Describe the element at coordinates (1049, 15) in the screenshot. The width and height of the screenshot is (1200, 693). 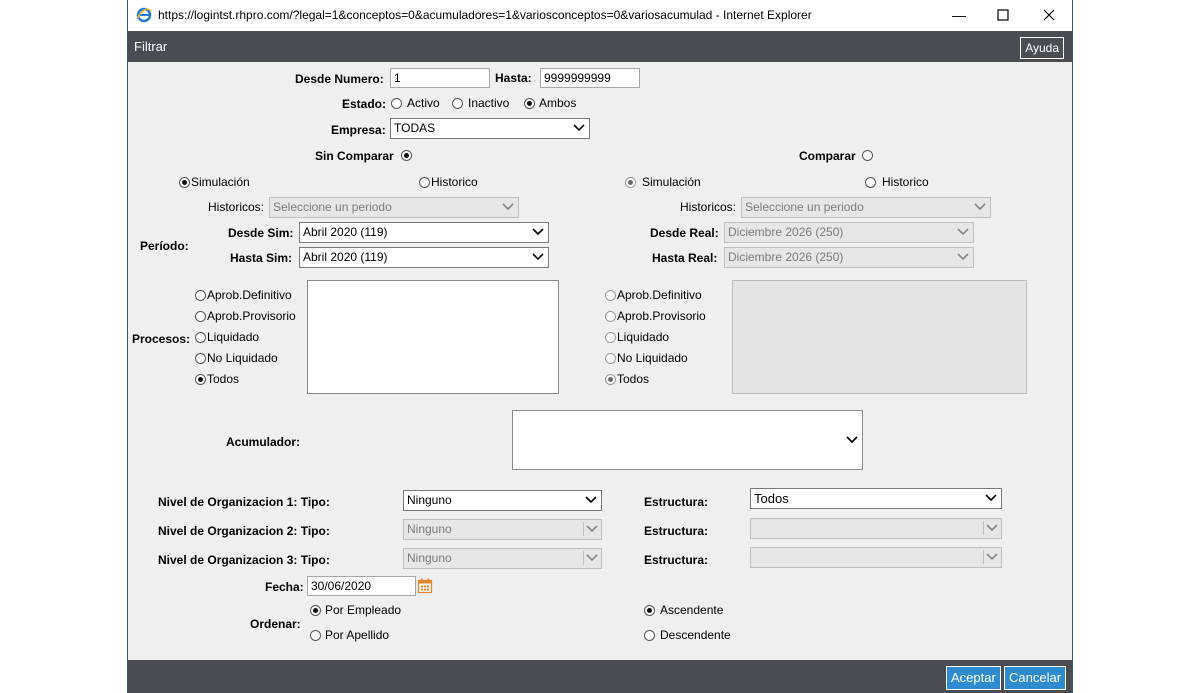
I see `close-icon` at that location.